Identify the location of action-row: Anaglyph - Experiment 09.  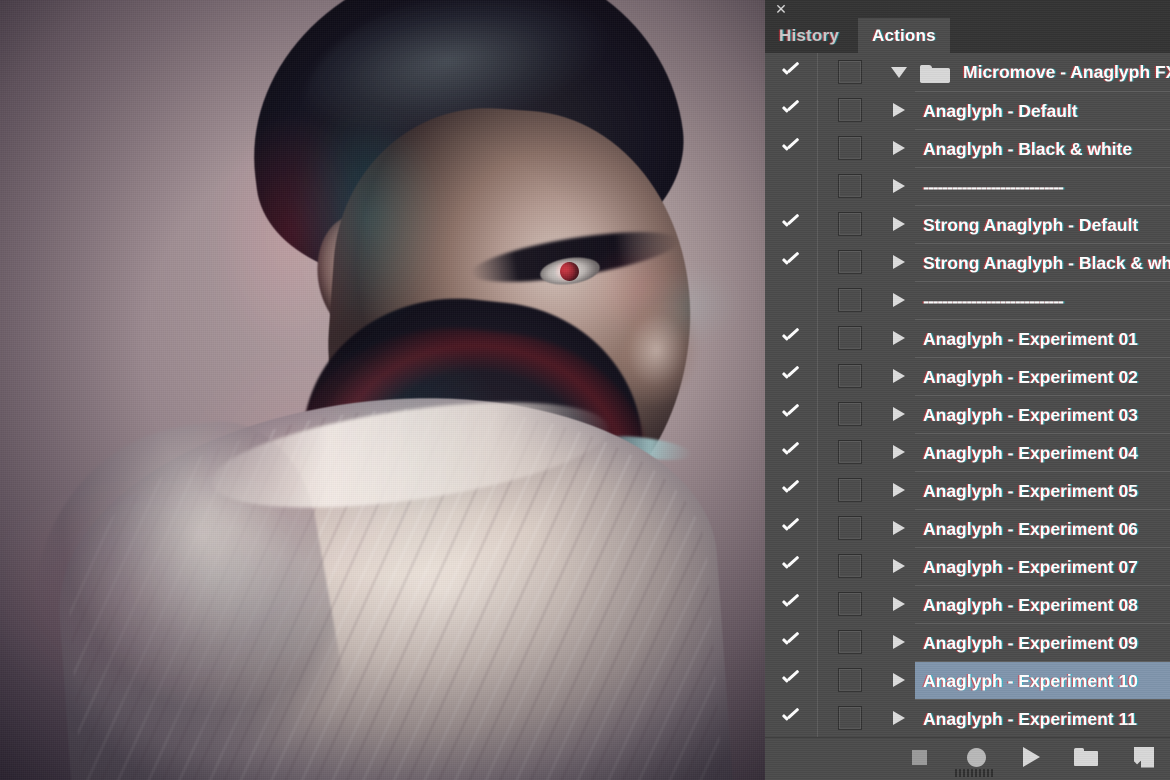
(967, 642).